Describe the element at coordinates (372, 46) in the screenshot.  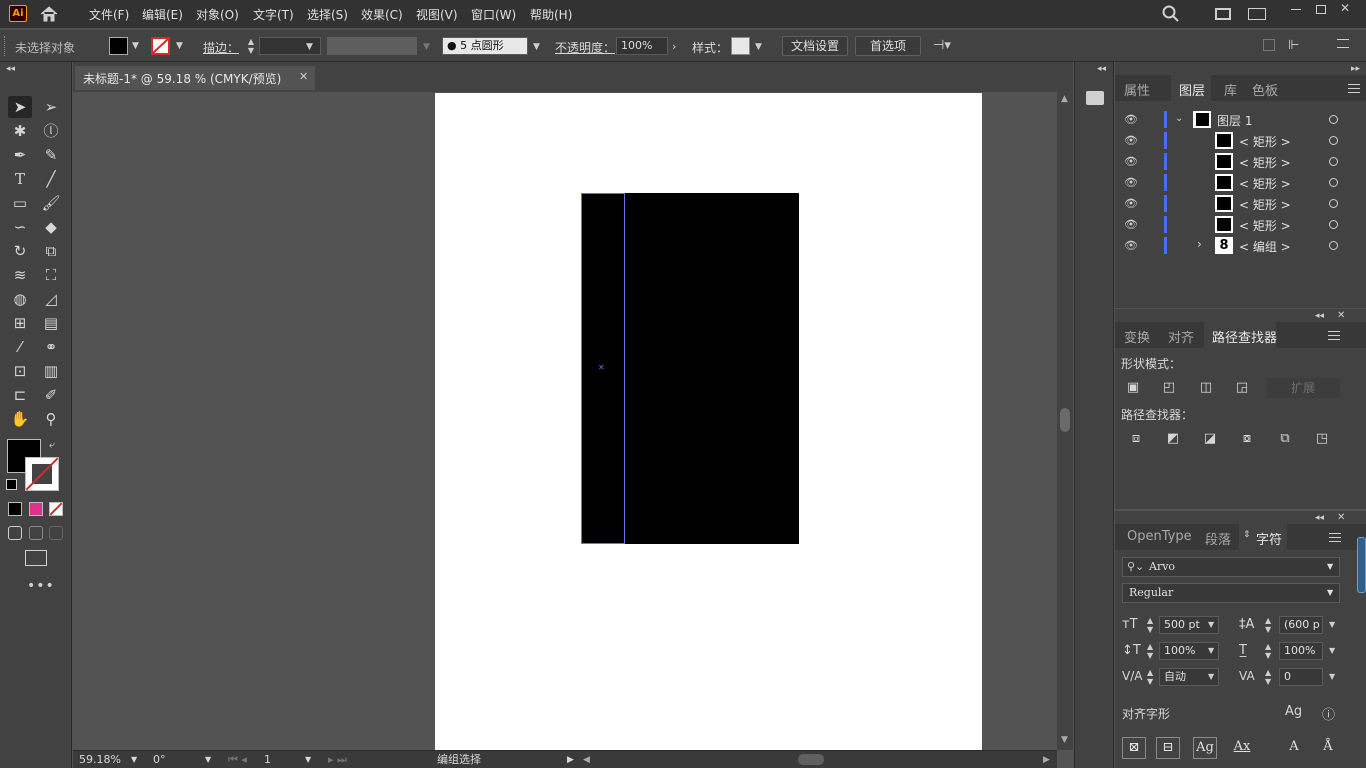
I see `variable-width-profile` at that location.